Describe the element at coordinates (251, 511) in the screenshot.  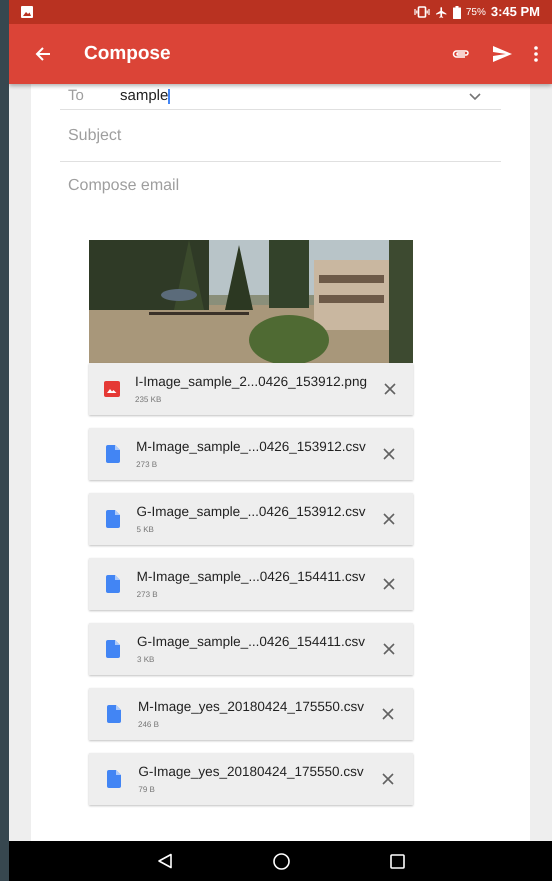
I see `file-name: G-Image_sample_...0426_153912.csv` at that location.